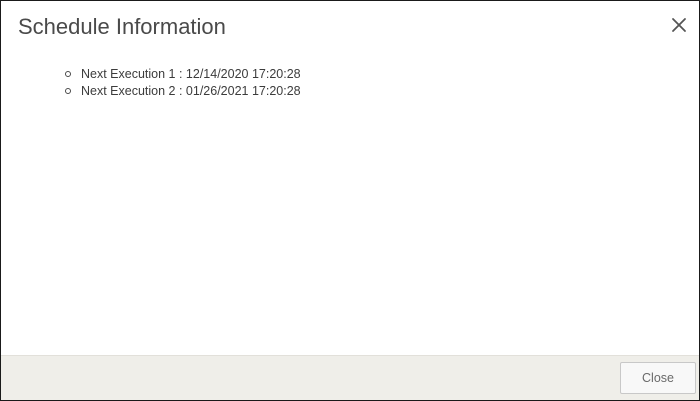 This screenshot has width=700, height=401. Describe the element at coordinates (658, 378) in the screenshot. I see `close-button: Close` at that location.